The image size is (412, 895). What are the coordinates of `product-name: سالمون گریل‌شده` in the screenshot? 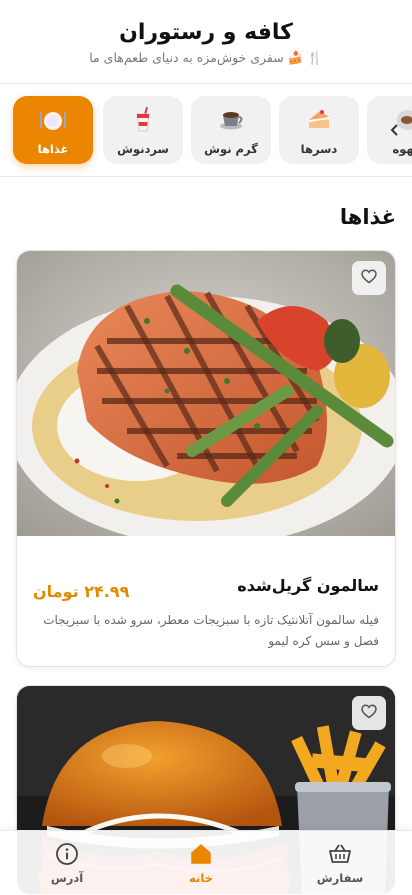 It's located at (308, 585).